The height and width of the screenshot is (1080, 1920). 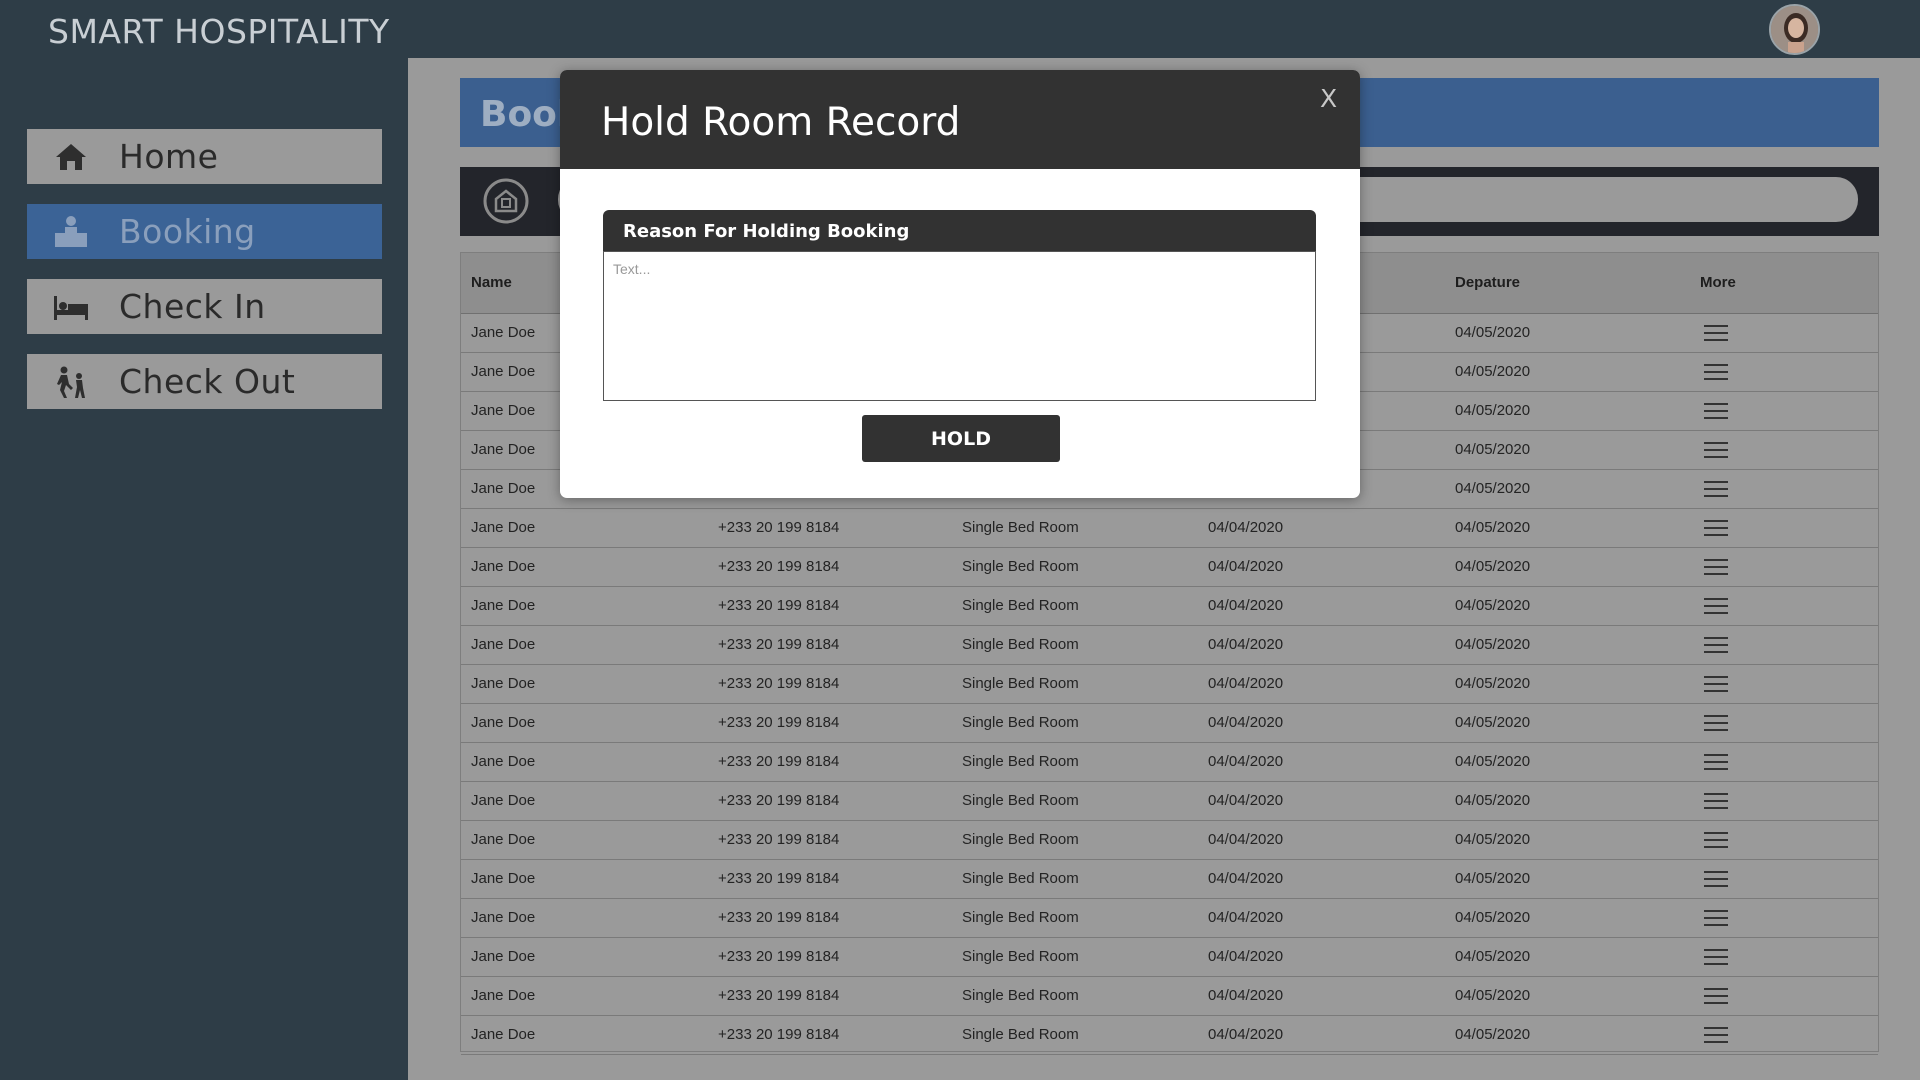 What do you see at coordinates (1328, 98) in the screenshot?
I see `close-button: X` at bounding box center [1328, 98].